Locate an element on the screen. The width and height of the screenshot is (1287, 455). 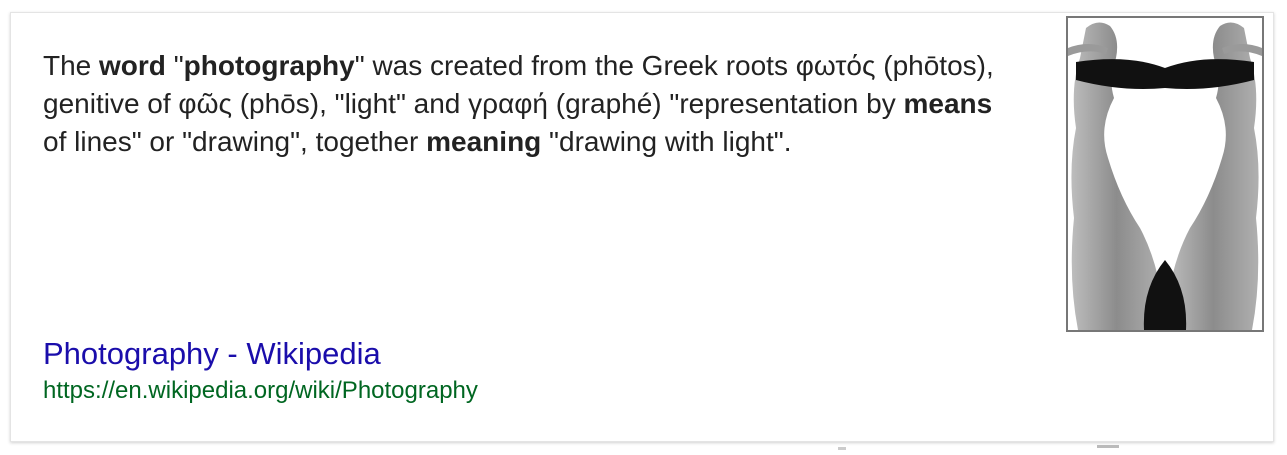
thumbnail-image is located at coordinates (1165, 174).